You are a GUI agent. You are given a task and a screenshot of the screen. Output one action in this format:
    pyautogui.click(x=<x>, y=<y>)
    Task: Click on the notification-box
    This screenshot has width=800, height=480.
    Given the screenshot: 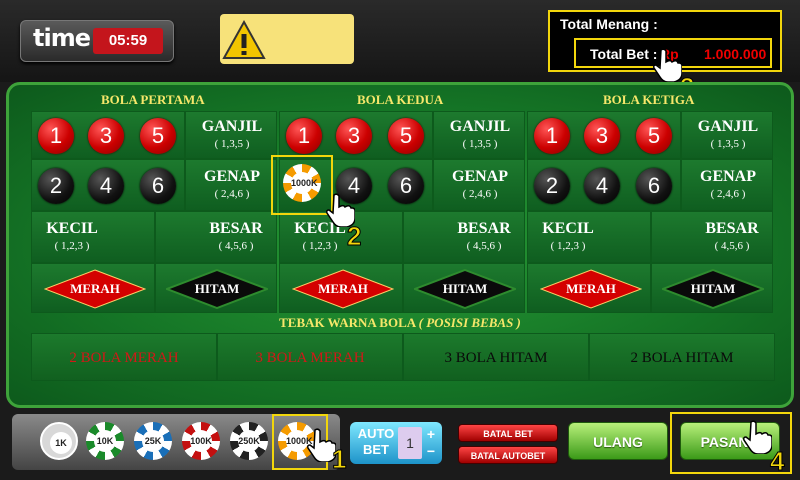 What is the action you would take?
    pyautogui.click(x=287, y=39)
    